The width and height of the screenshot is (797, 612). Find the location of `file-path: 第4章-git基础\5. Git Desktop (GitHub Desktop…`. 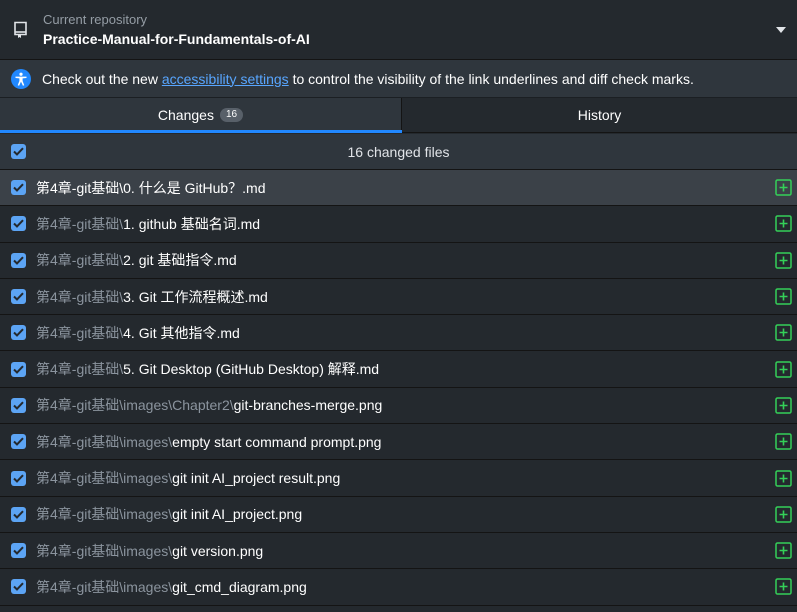

file-path: 第4章-git基础\5. Git Desktop (GitHub Desktop… is located at coordinates (207, 369).